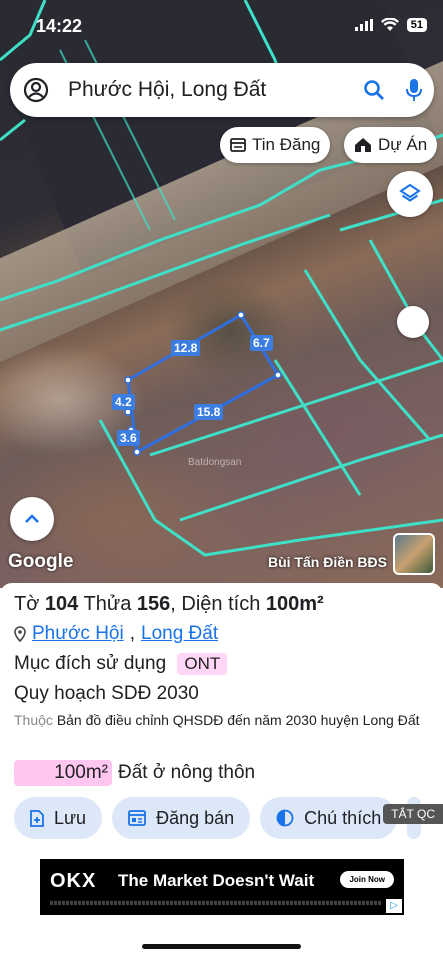 Image resolution: width=443 pixels, height=960 pixels. What do you see at coordinates (106, 693) in the screenshot?
I see `planning-title: Quy hoạch SDĐ 2030` at bounding box center [106, 693].